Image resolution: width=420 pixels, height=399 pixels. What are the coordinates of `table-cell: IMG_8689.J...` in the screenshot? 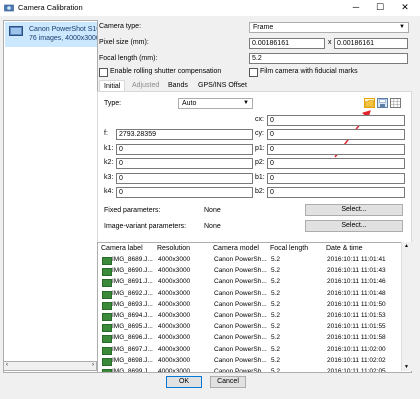 It's located at (132, 259).